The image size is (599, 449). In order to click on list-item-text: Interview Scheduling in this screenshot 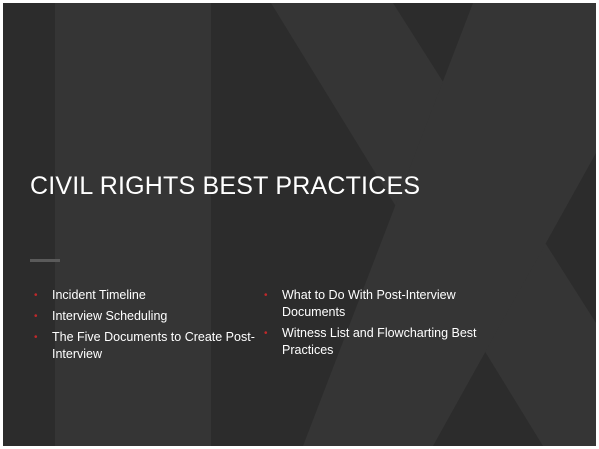, I will do `click(110, 316)`.